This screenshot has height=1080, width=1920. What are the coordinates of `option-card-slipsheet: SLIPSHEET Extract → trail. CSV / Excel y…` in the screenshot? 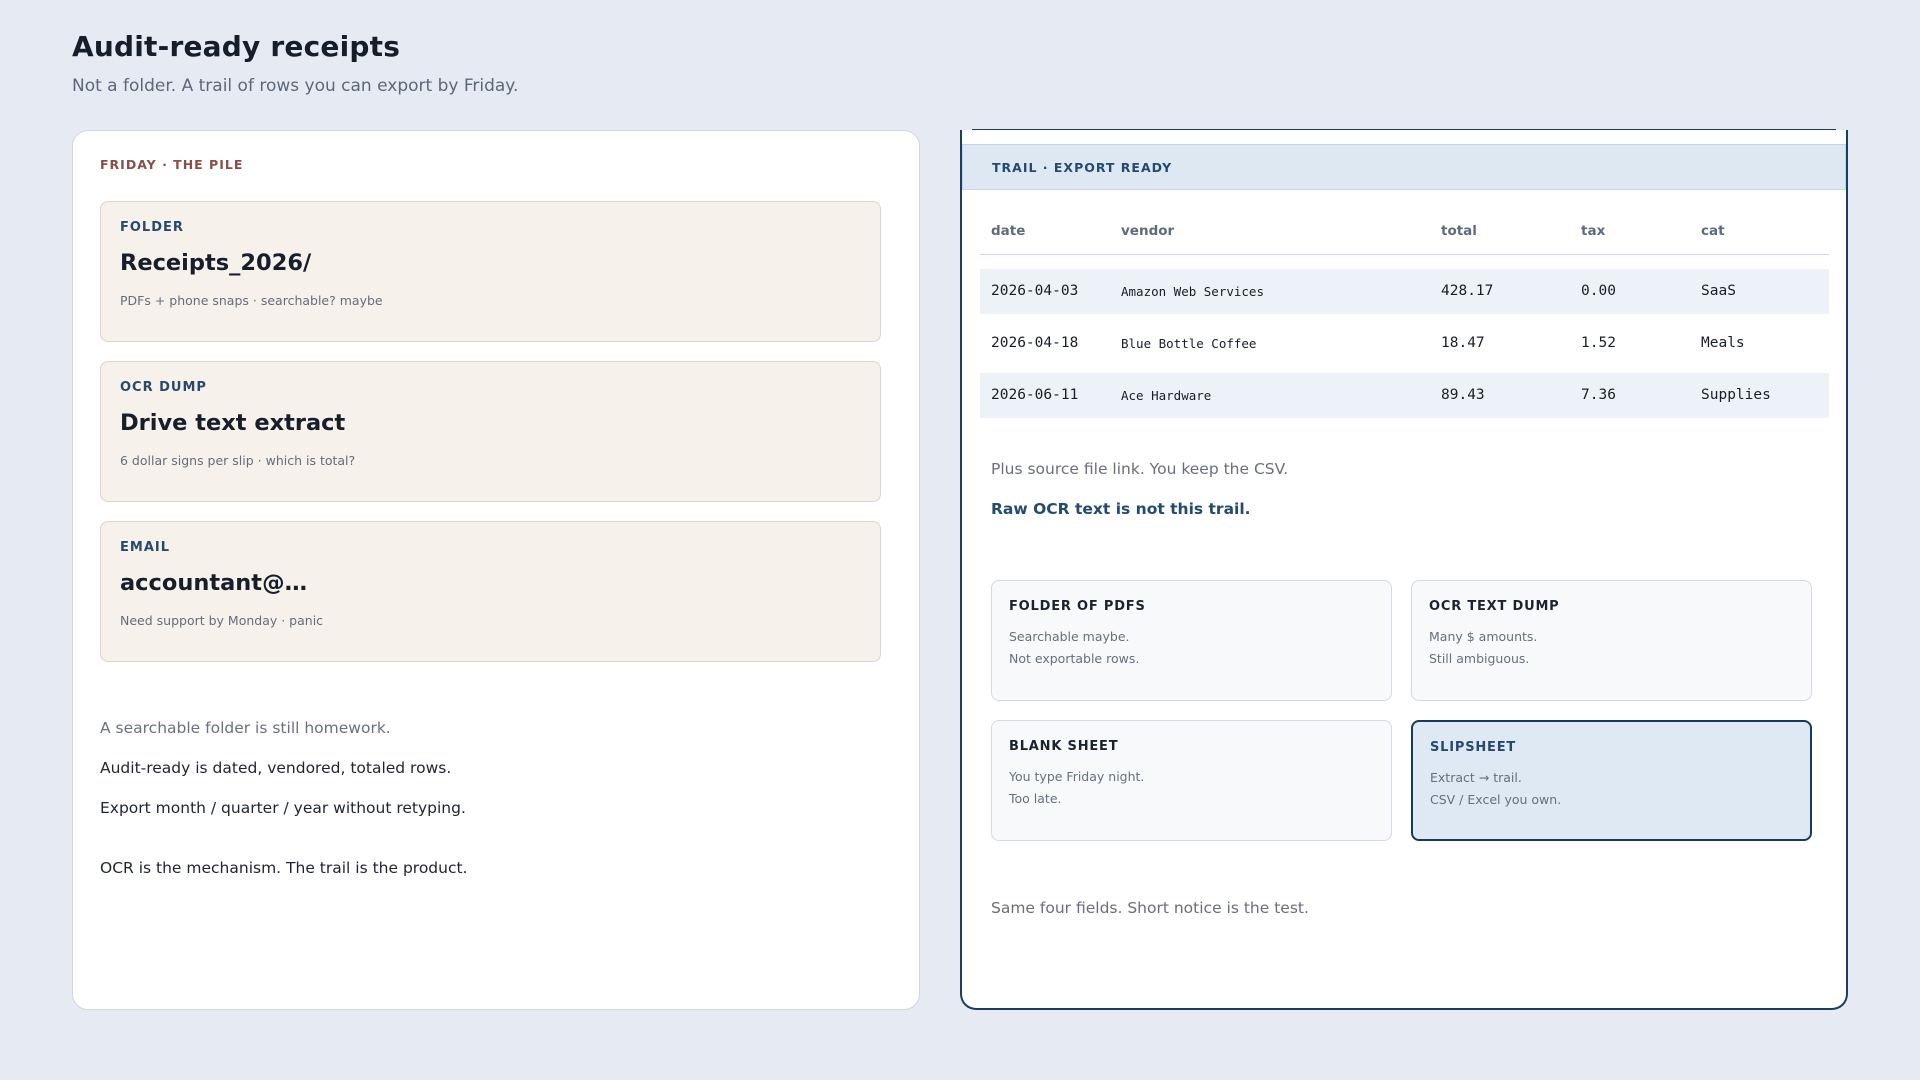 It's located at (1611, 780).